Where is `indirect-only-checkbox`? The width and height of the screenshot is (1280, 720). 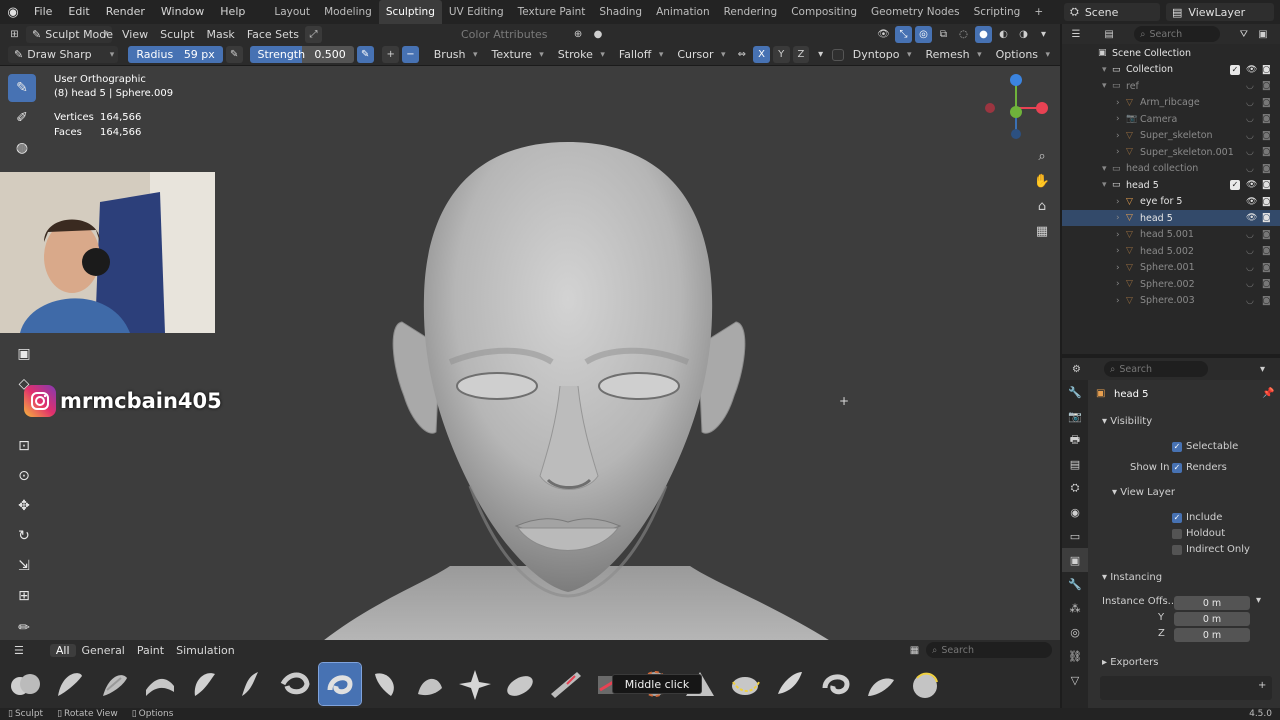
indirect-only-checkbox is located at coordinates (1177, 550).